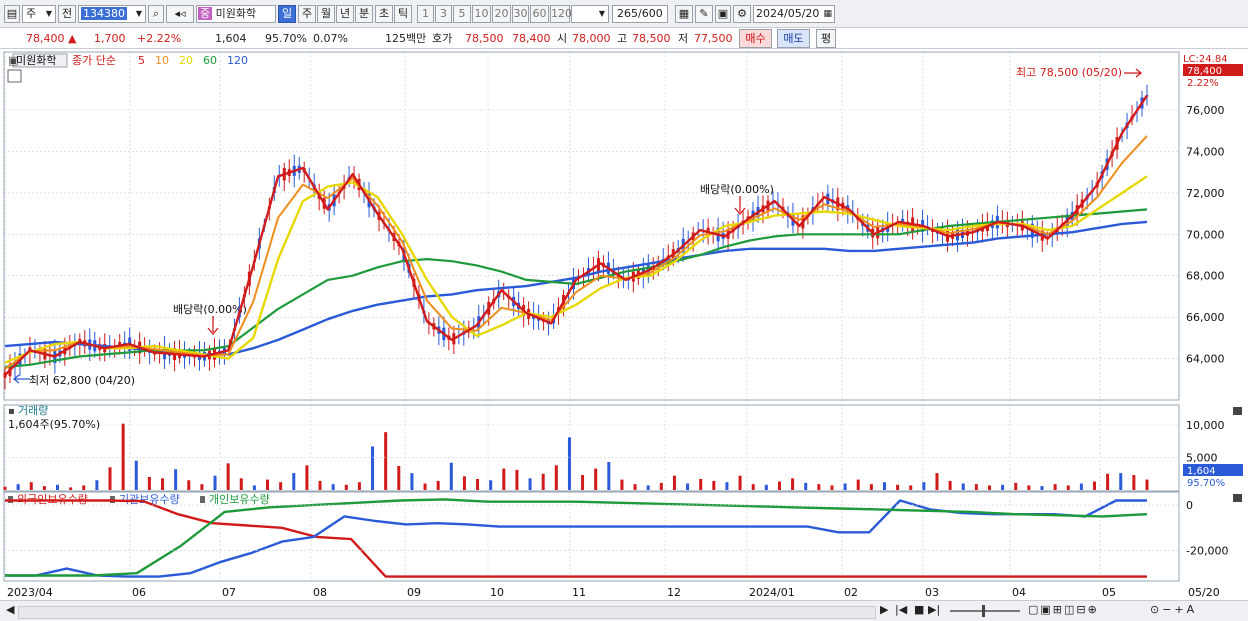 Image resolution: width=1248 pixels, height=621 pixels. I want to click on low-annotation: 최저 62,800 (04/20), so click(82, 380).